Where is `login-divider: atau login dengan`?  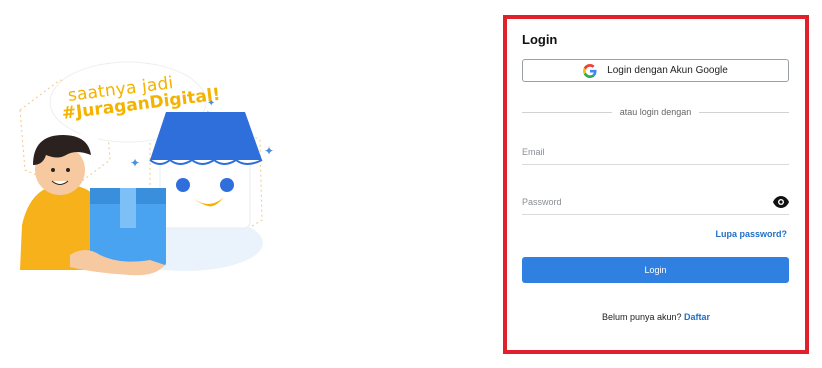 login-divider: atau login dengan is located at coordinates (656, 112).